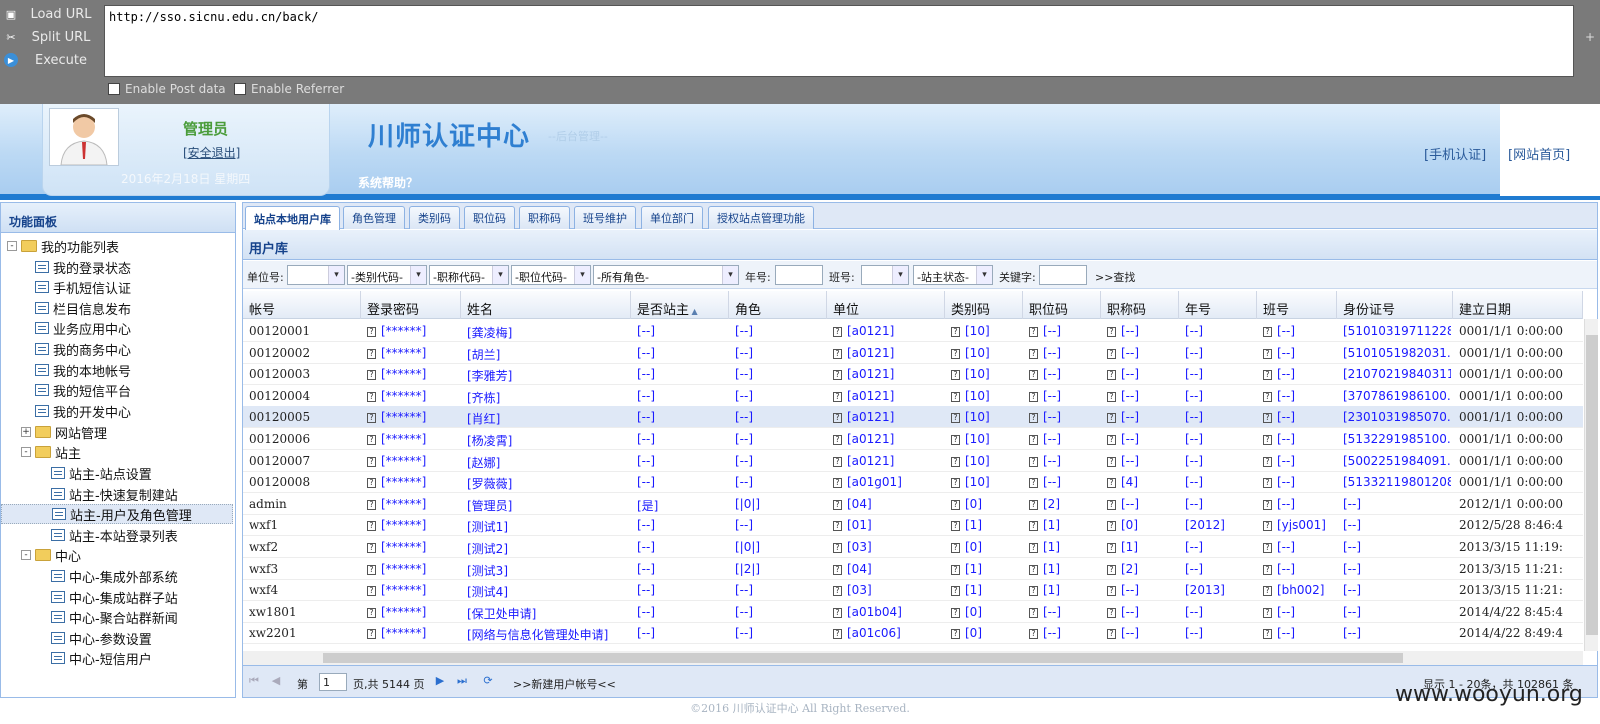  What do you see at coordinates (83, 287) in the screenshot?
I see `tree-item: 手机短信认证` at bounding box center [83, 287].